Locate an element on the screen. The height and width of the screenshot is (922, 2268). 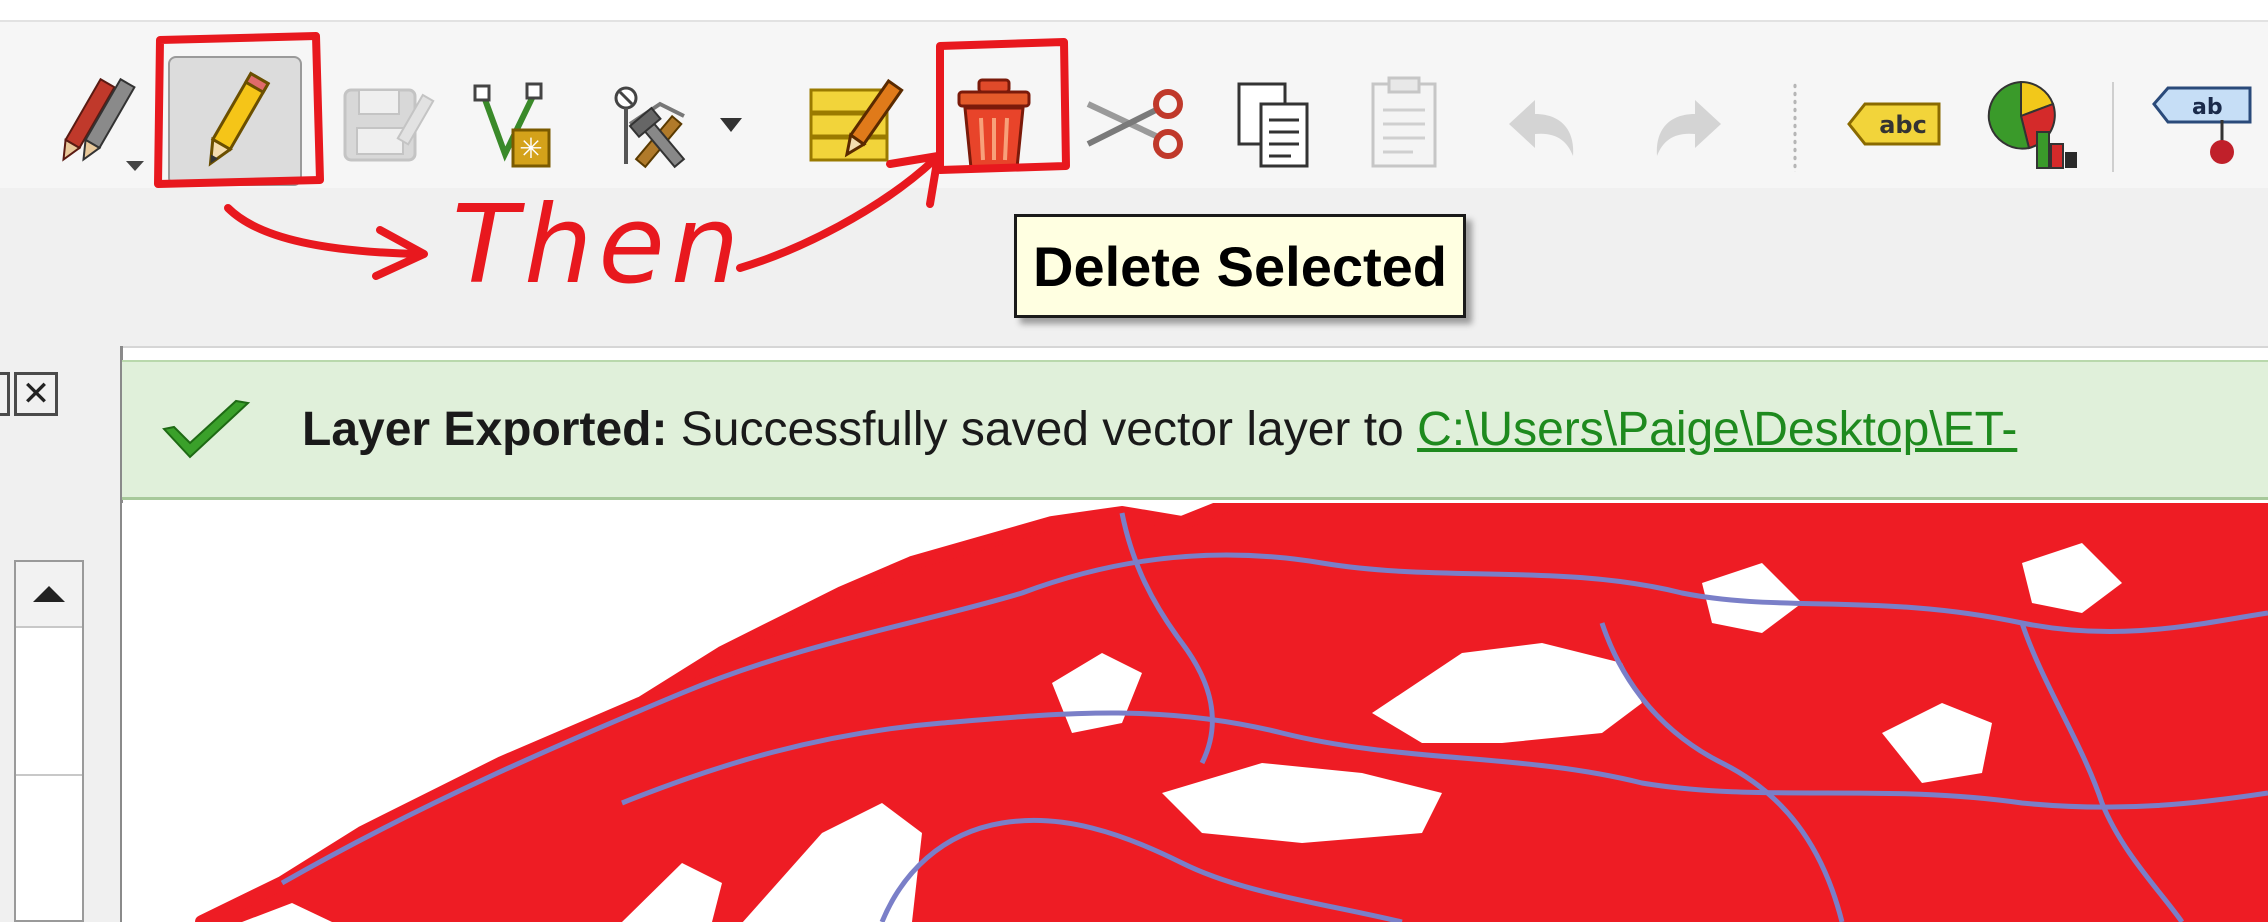
add-vertex-feature-icon: ✳ is located at coordinates (512, 125).